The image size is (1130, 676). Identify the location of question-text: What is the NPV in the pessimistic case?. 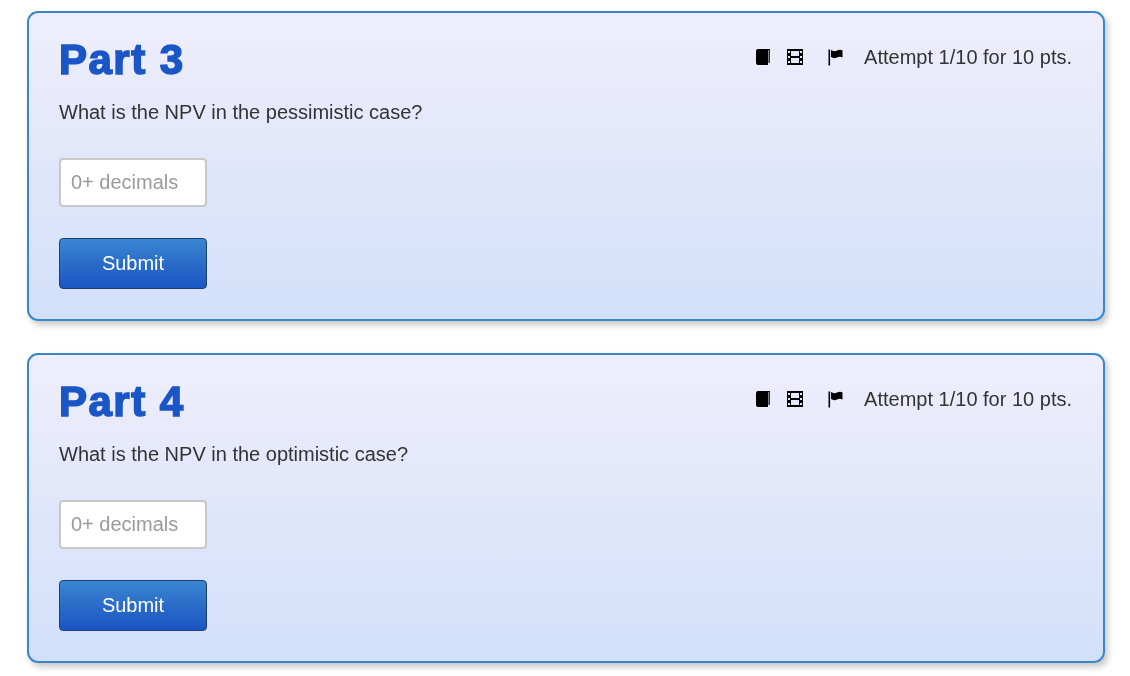
(241, 112).